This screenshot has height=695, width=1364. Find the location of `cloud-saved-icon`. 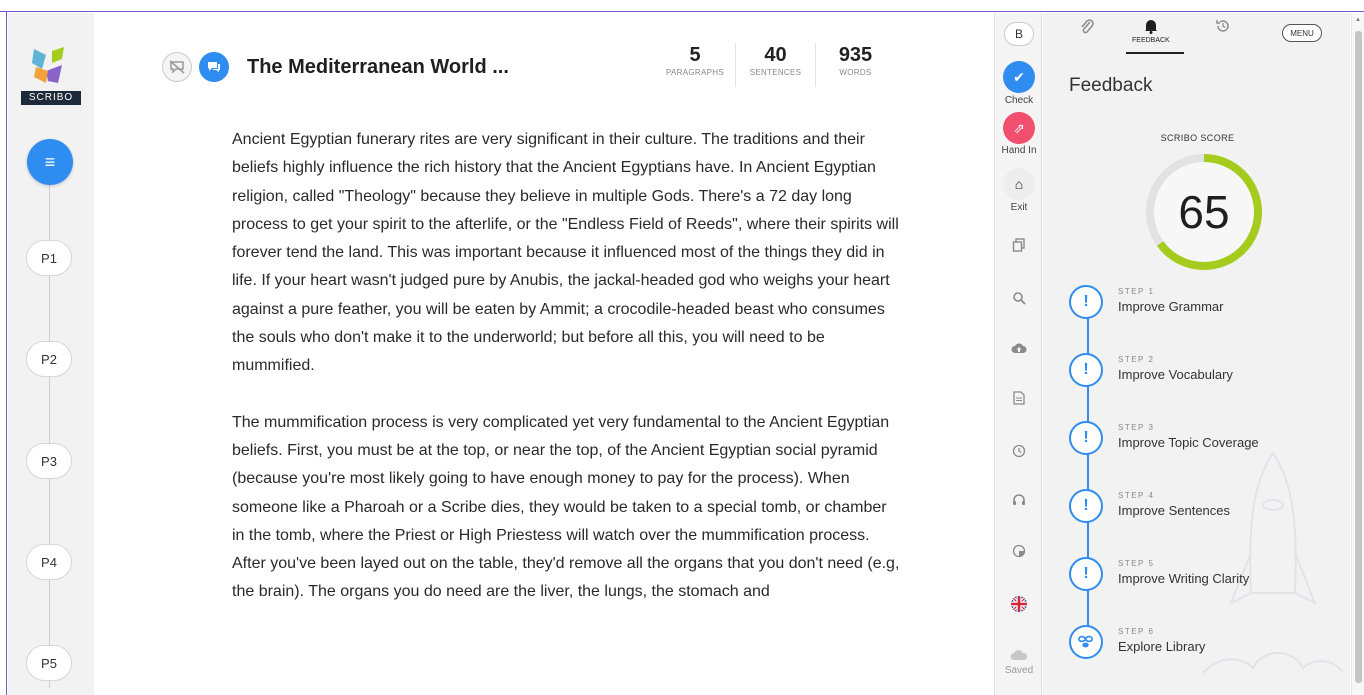

cloud-saved-icon is located at coordinates (1019, 655).